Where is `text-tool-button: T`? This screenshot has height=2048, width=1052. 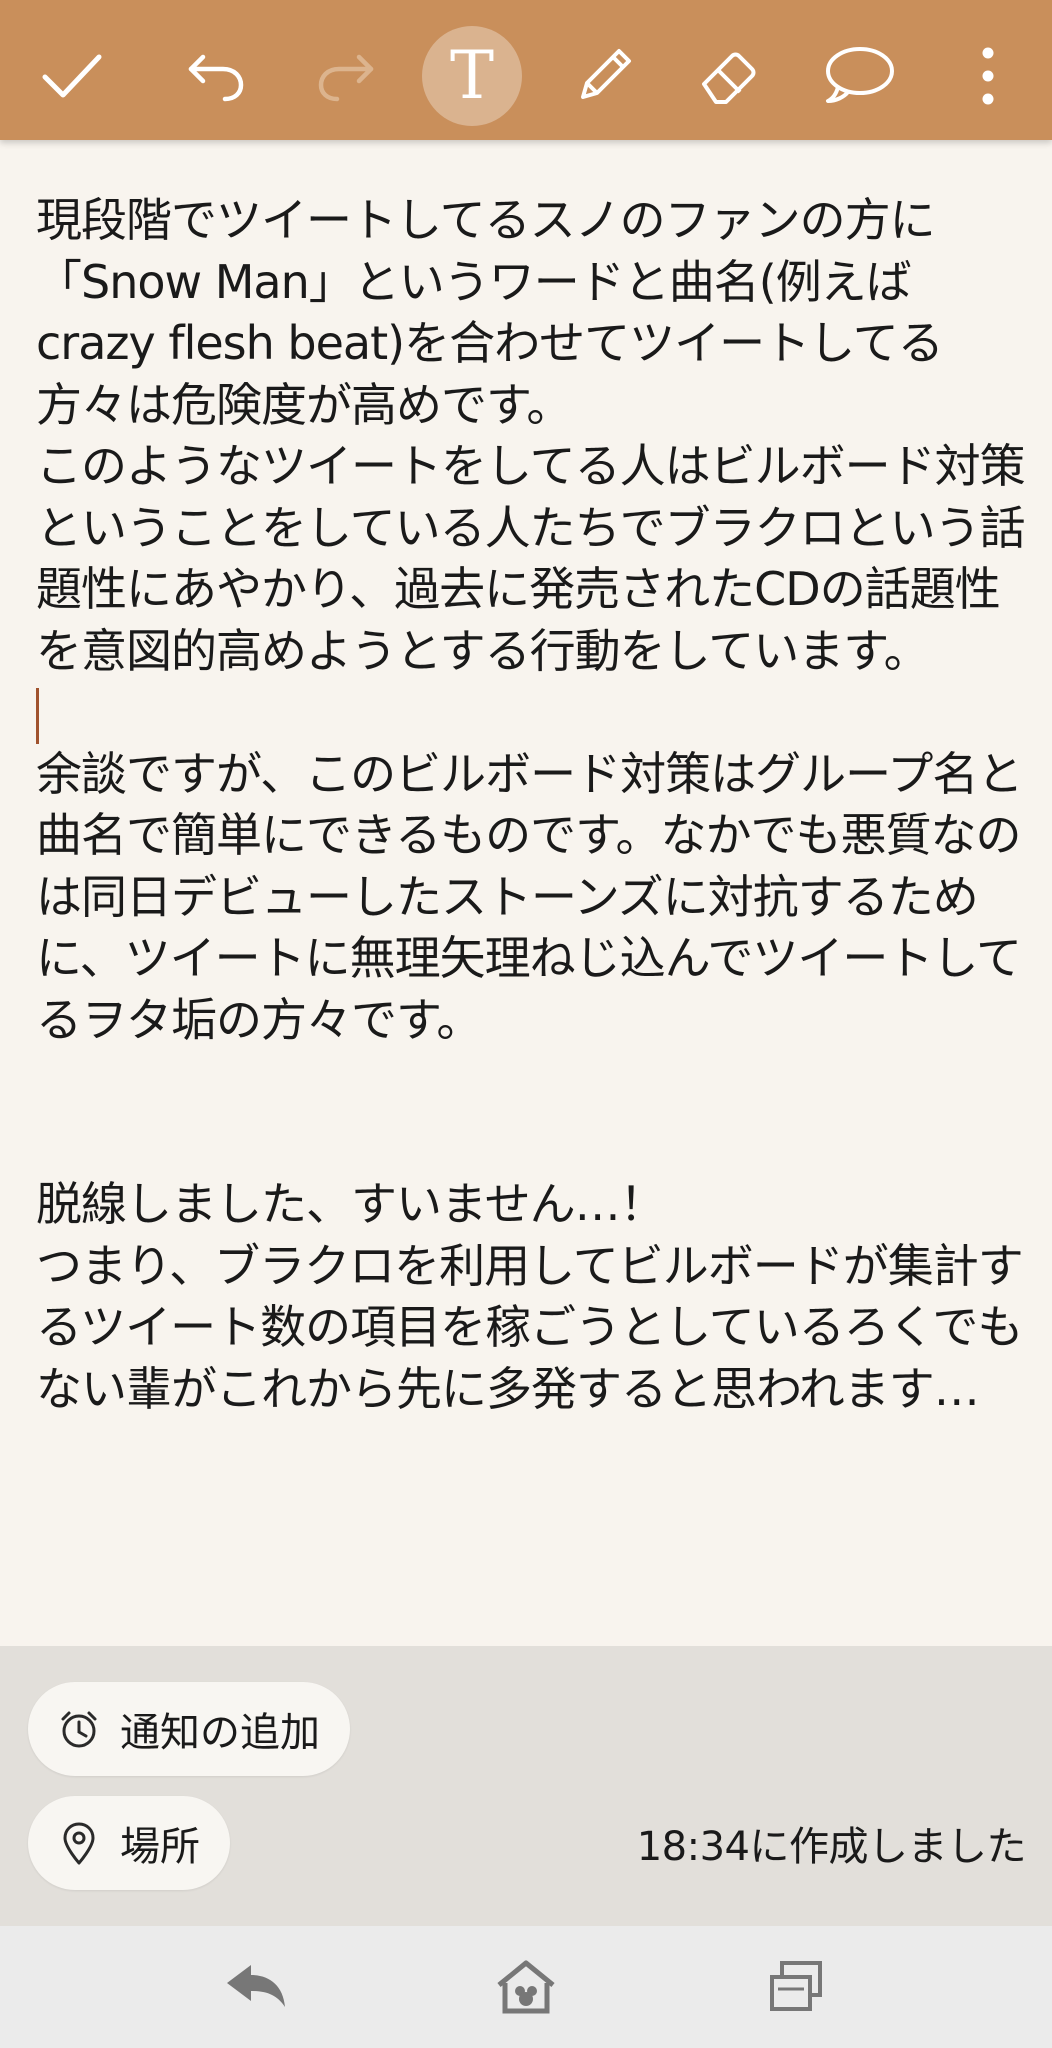
text-tool-button: T is located at coordinates (472, 76).